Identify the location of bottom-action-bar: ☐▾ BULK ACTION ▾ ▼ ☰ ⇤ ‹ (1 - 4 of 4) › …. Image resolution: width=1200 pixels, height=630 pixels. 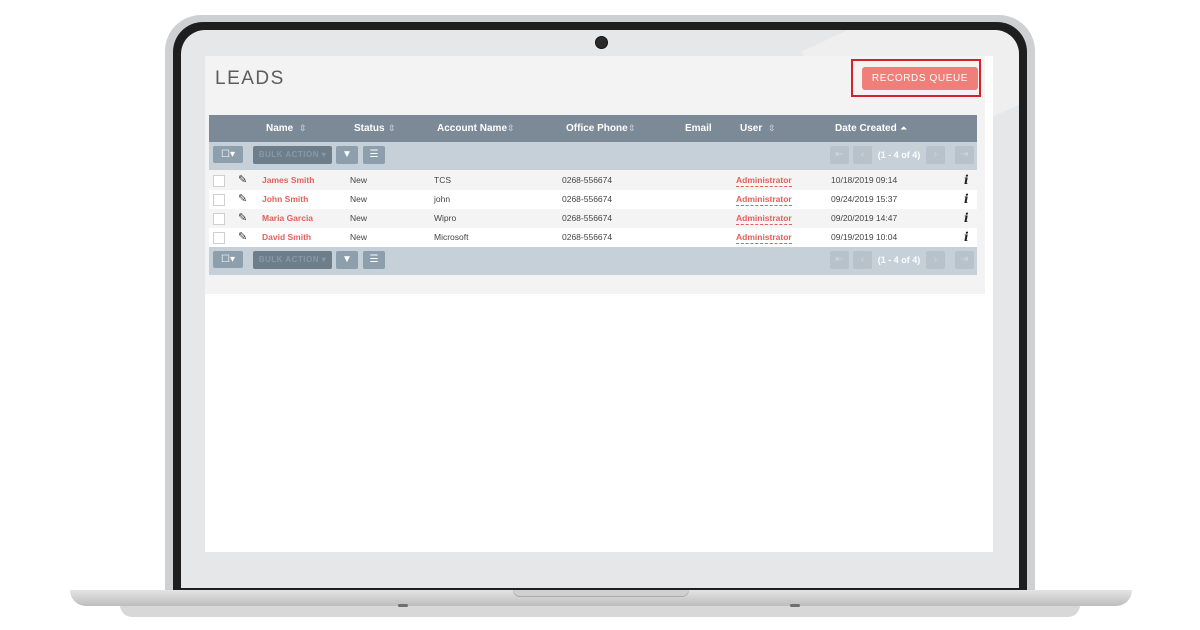
(593, 261).